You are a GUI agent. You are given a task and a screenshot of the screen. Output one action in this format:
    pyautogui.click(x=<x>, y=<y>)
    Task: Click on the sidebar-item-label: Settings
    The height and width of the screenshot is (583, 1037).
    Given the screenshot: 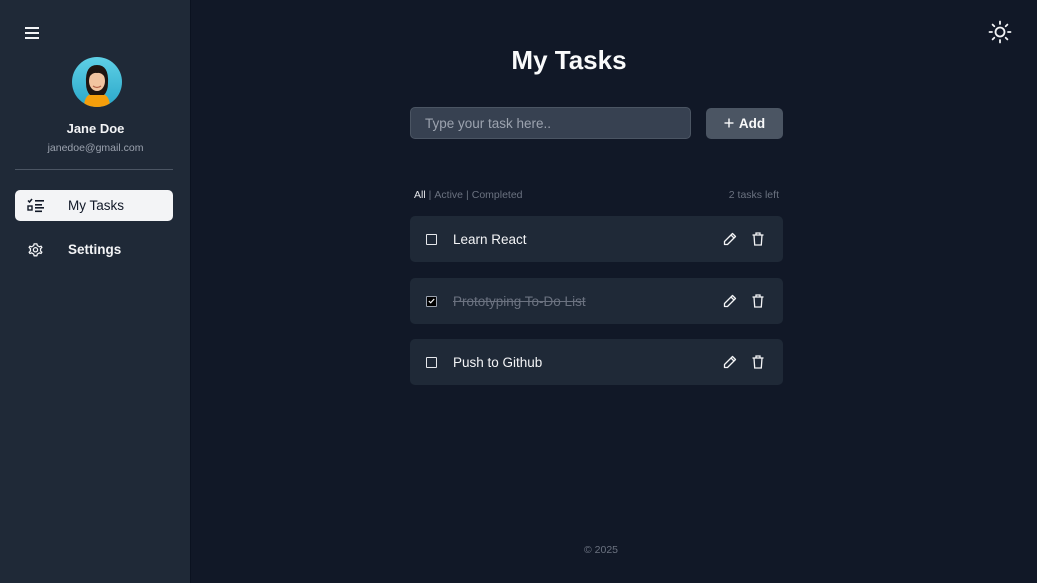 What is the action you would take?
    pyautogui.click(x=95, y=249)
    